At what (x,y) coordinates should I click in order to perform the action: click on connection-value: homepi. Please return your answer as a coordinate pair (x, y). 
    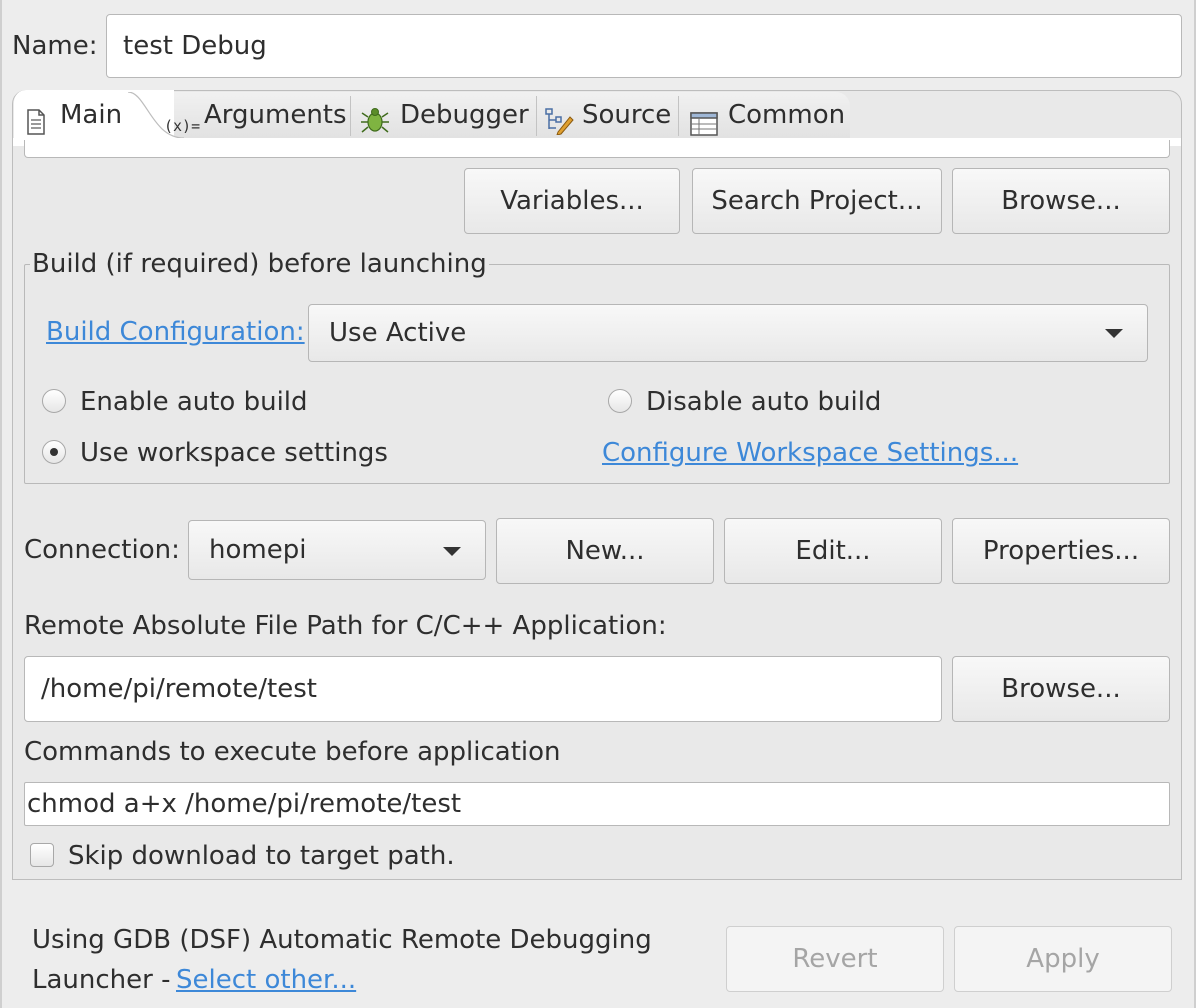
    Looking at the image, I should click on (258, 550).